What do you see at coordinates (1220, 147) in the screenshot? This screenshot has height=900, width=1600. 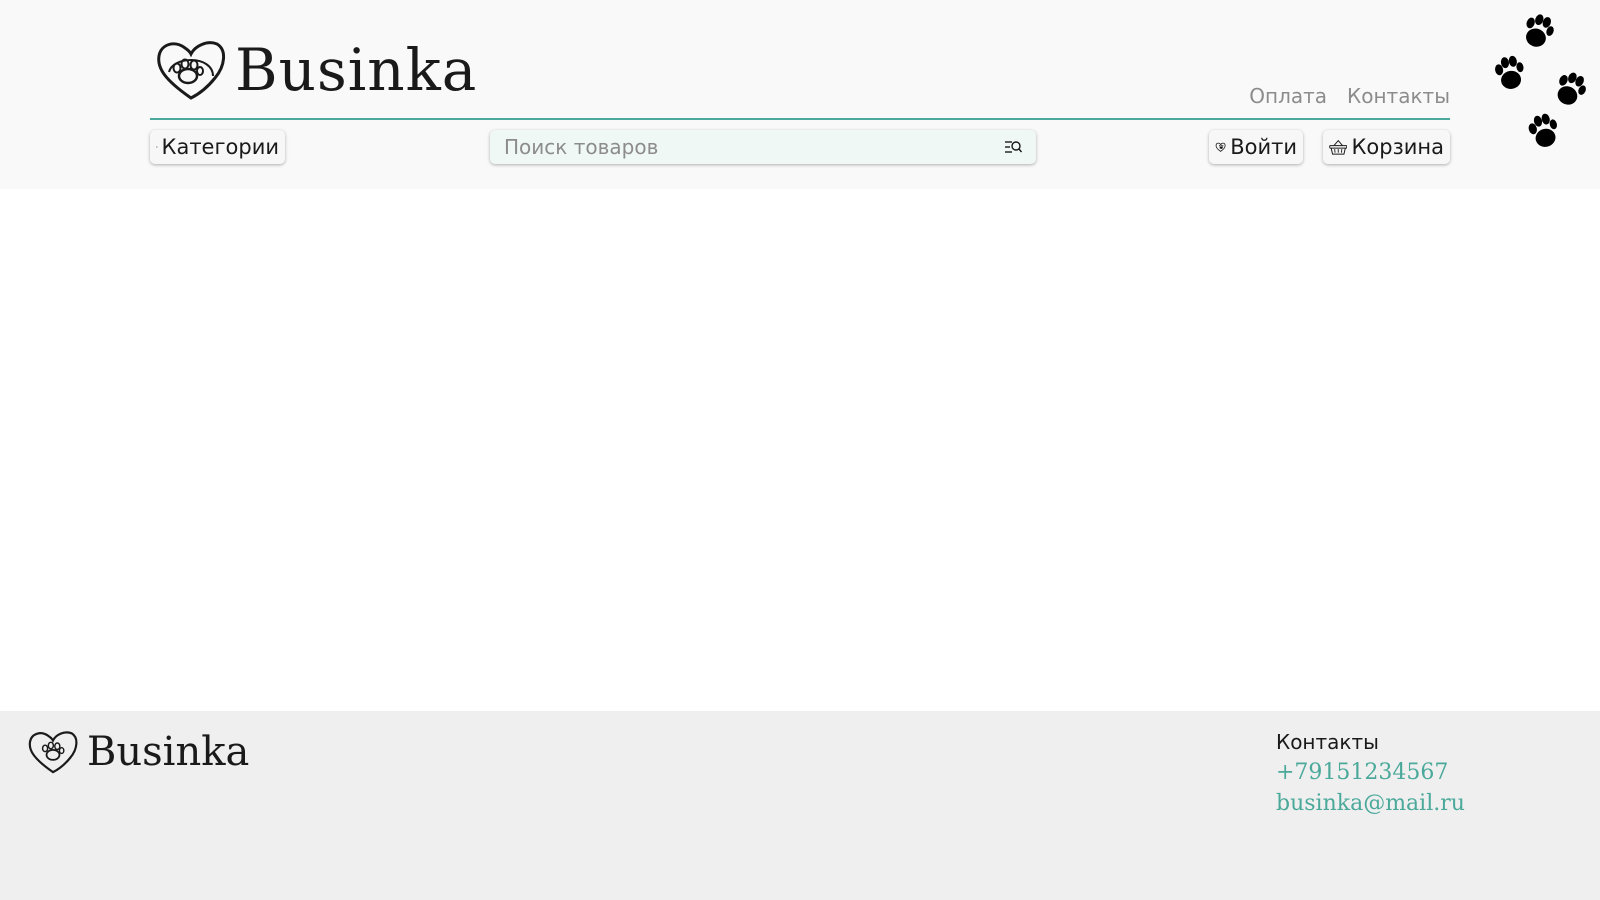 I see `paw-user-icon` at bounding box center [1220, 147].